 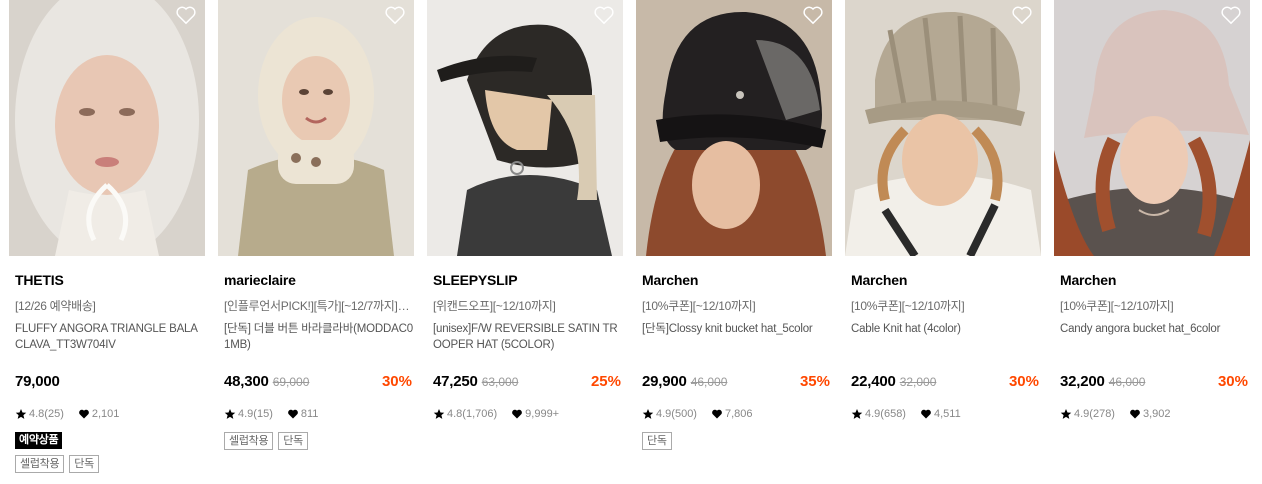 I want to click on likes-count: 9,999+, so click(x=542, y=414).